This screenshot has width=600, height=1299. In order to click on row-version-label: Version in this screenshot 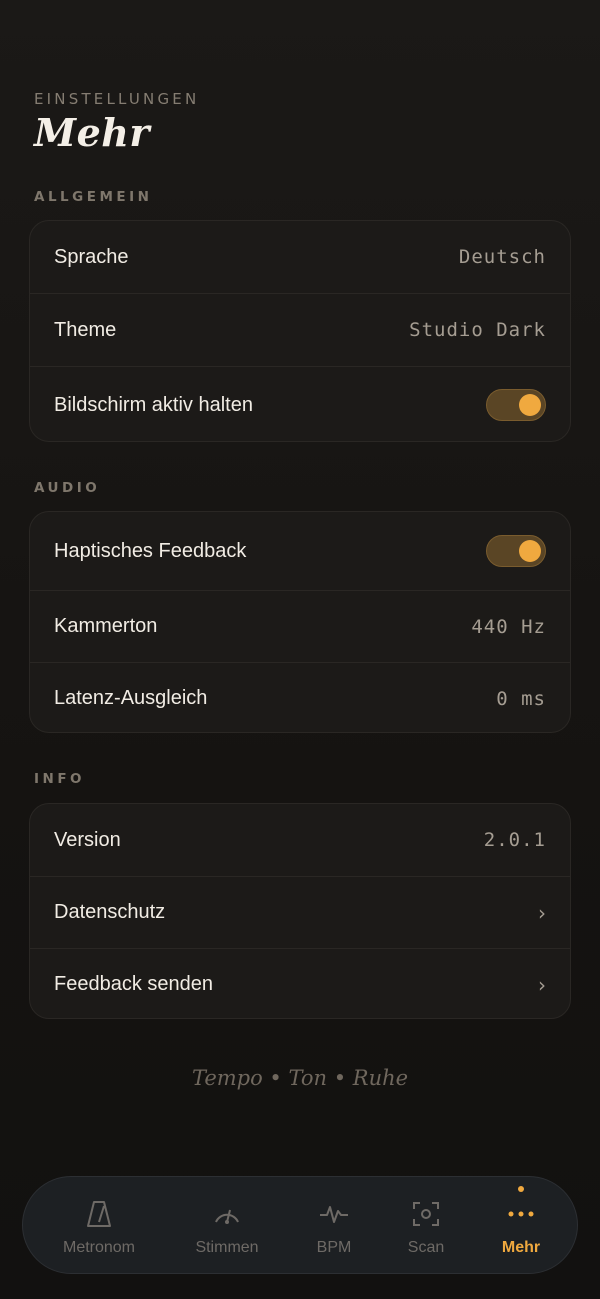, I will do `click(87, 839)`.